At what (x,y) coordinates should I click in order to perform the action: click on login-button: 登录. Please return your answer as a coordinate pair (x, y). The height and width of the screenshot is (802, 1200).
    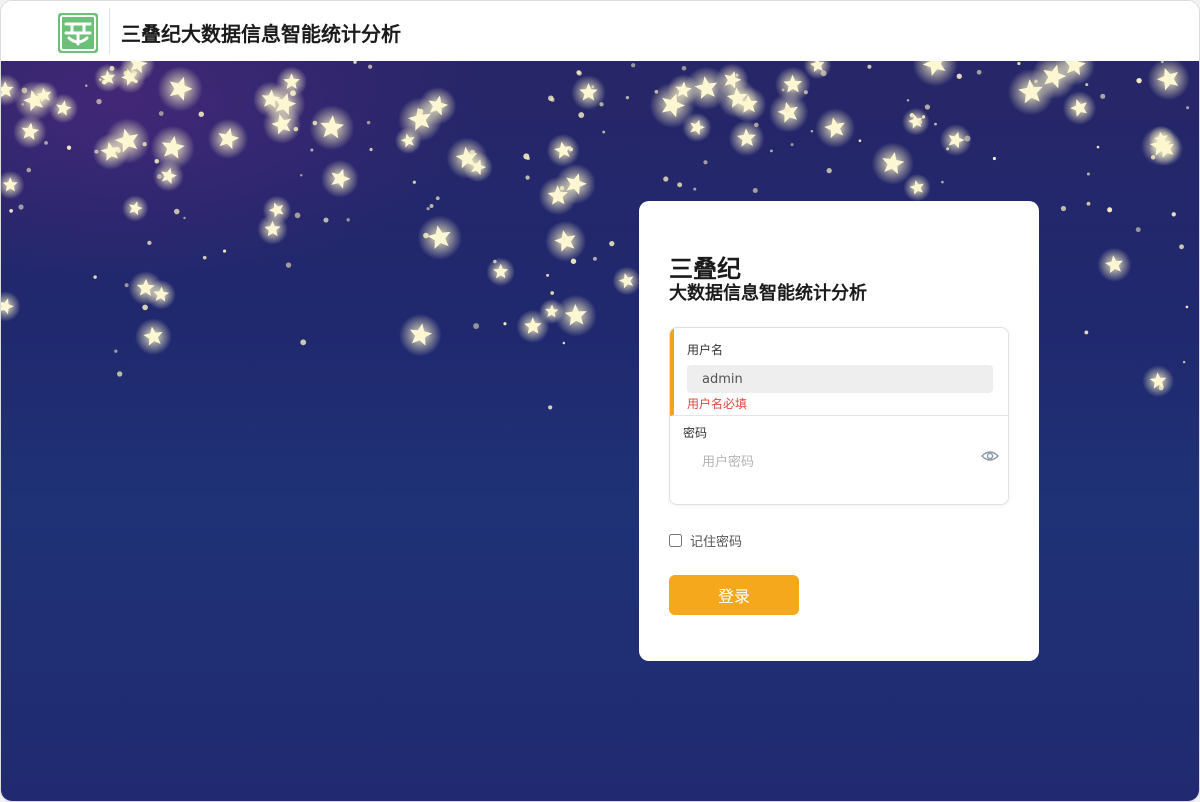
    Looking at the image, I should click on (734, 595).